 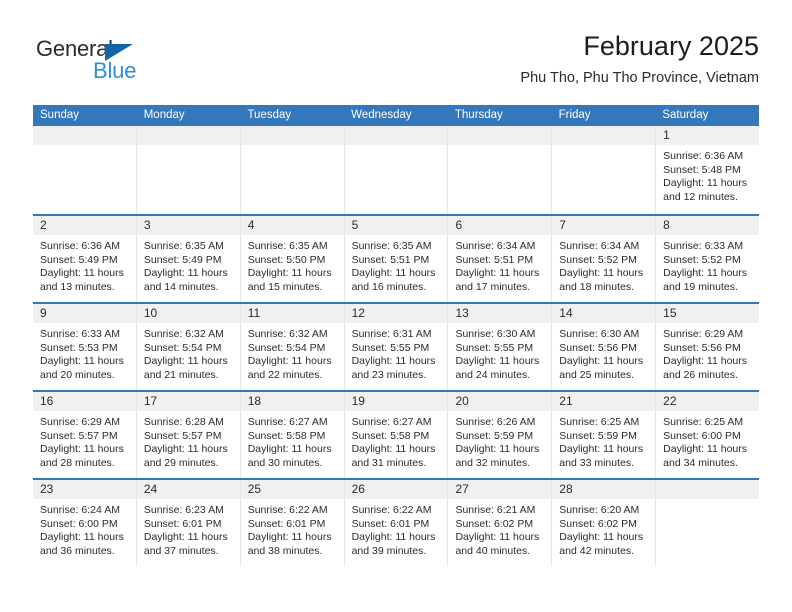 What do you see at coordinates (188, 401) in the screenshot?
I see `day-number-band: 17` at bounding box center [188, 401].